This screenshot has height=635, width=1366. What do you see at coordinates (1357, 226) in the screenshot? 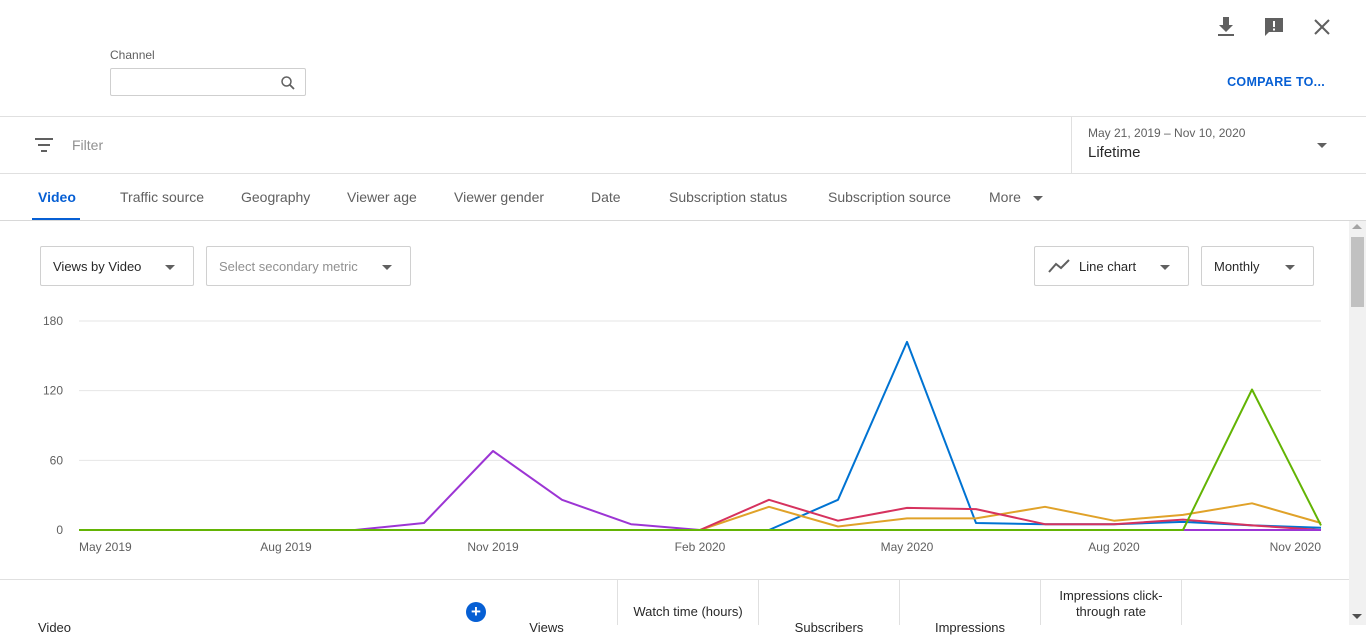
I see `scroll-up-icon` at bounding box center [1357, 226].